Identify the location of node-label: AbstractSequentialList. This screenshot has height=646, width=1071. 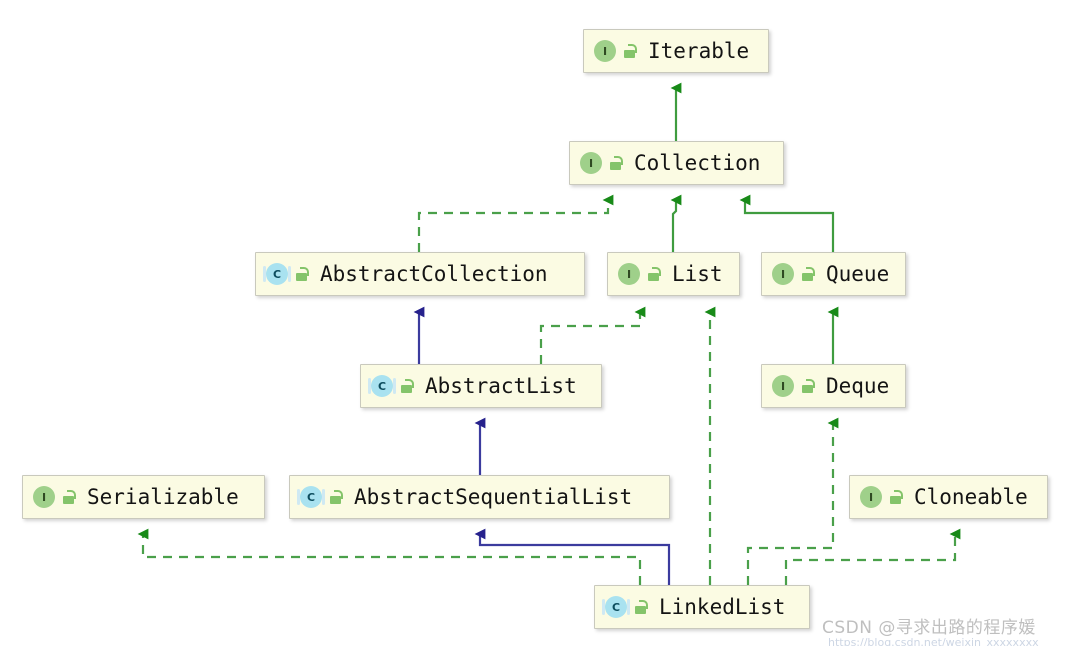
(493, 497).